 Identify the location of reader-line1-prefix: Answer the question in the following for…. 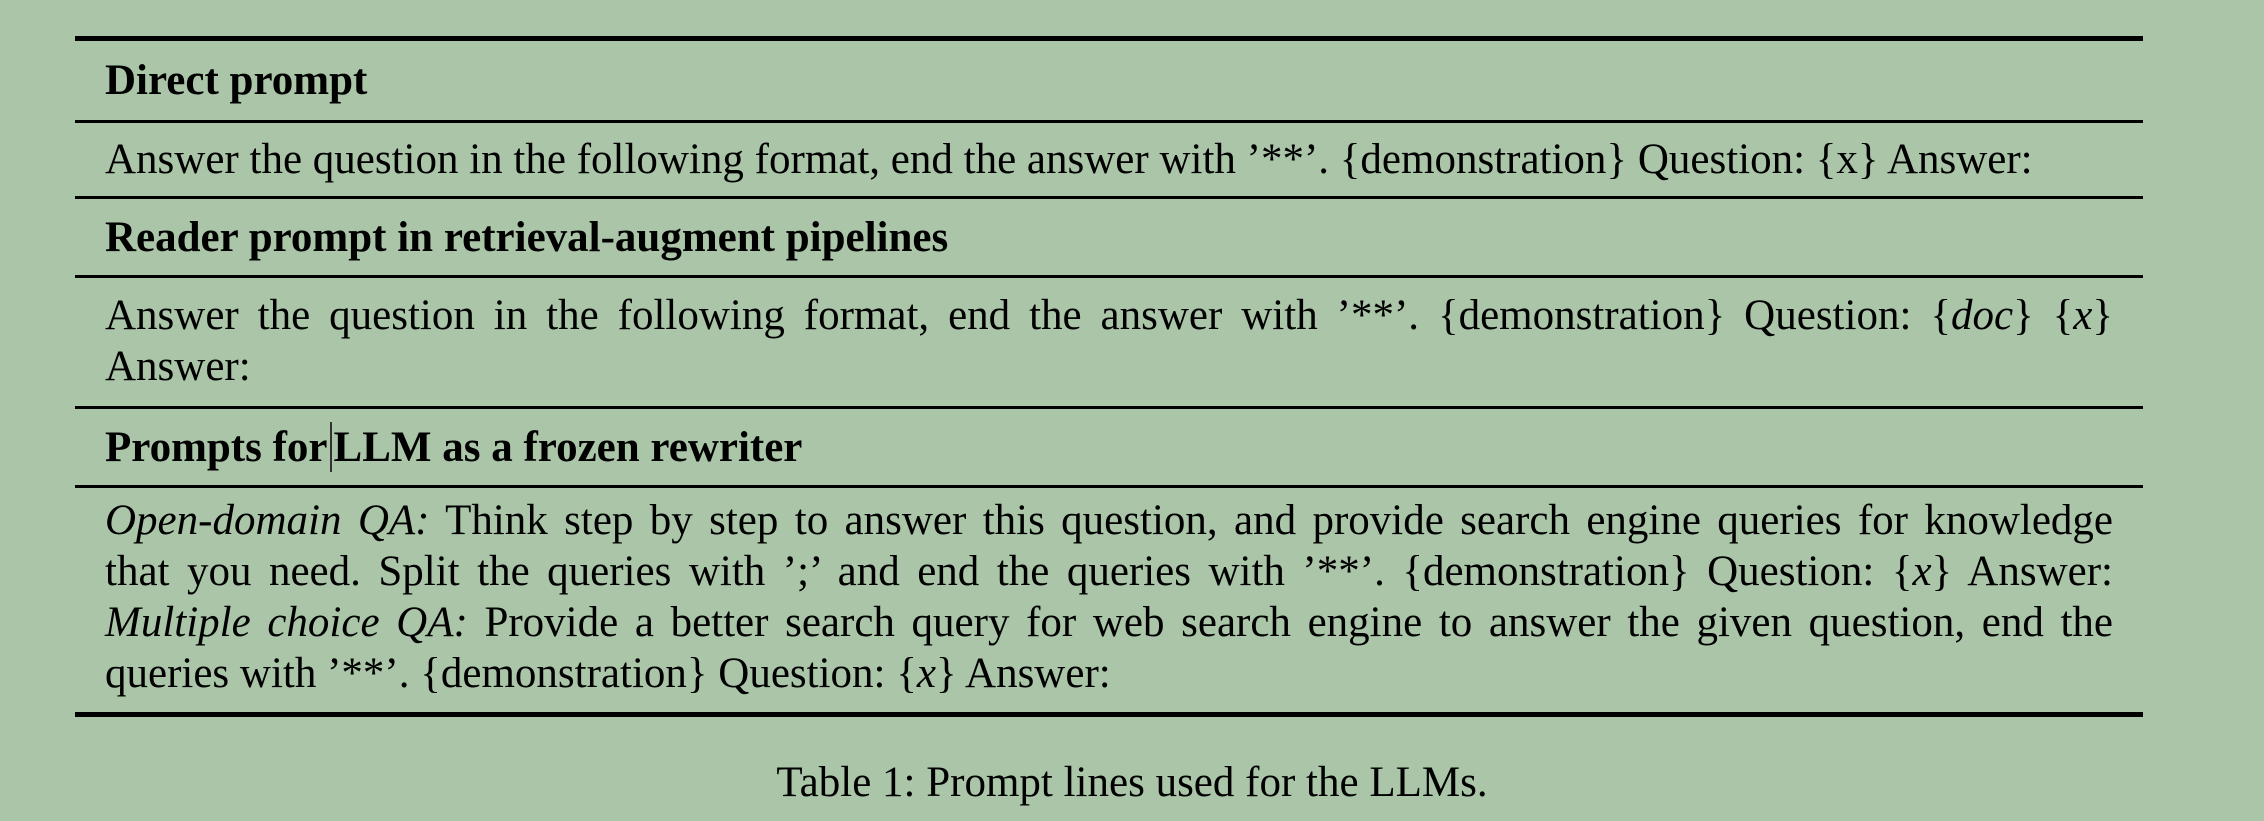
(1028, 315).